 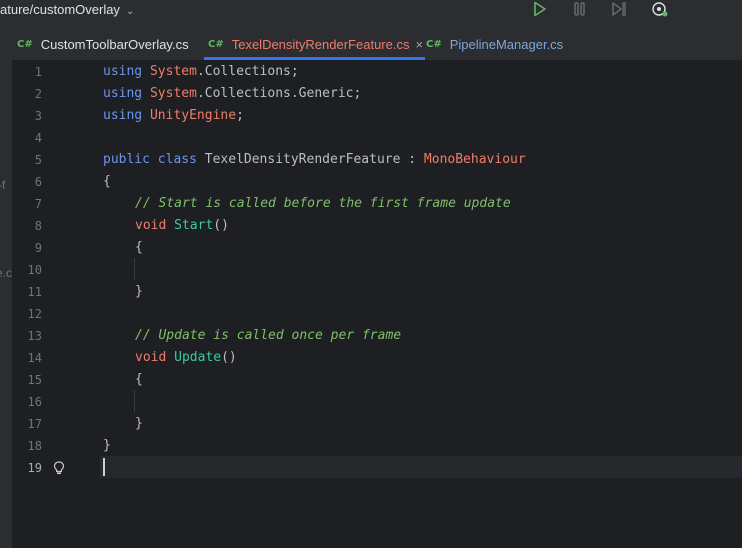 I want to click on code-line-14: void Update(), so click(x=186, y=358).